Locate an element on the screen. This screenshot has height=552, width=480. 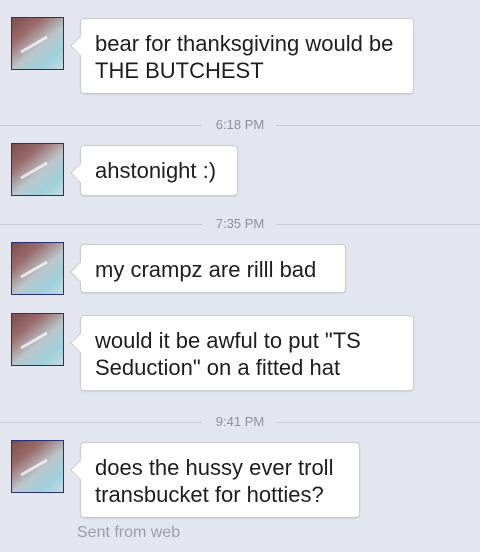
sent-from-label: Sent from web is located at coordinates (129, 532).